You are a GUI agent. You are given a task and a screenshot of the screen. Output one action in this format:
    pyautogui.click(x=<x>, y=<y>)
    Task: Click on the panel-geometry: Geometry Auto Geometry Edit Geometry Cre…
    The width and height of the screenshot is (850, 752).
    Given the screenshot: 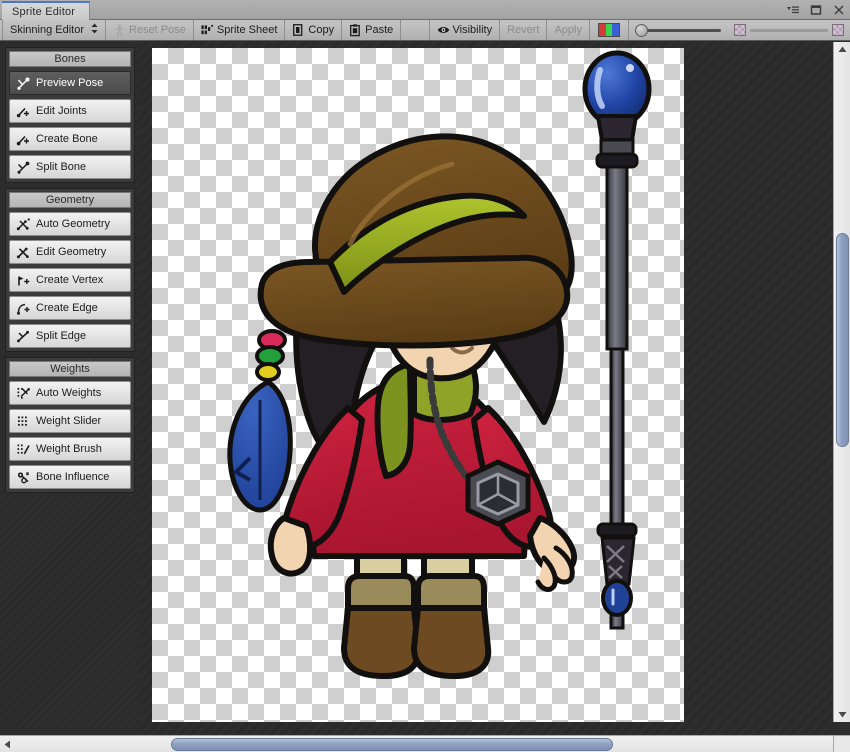 What is the action you would take?
    pyautogui.click(x=70, y=270)
    